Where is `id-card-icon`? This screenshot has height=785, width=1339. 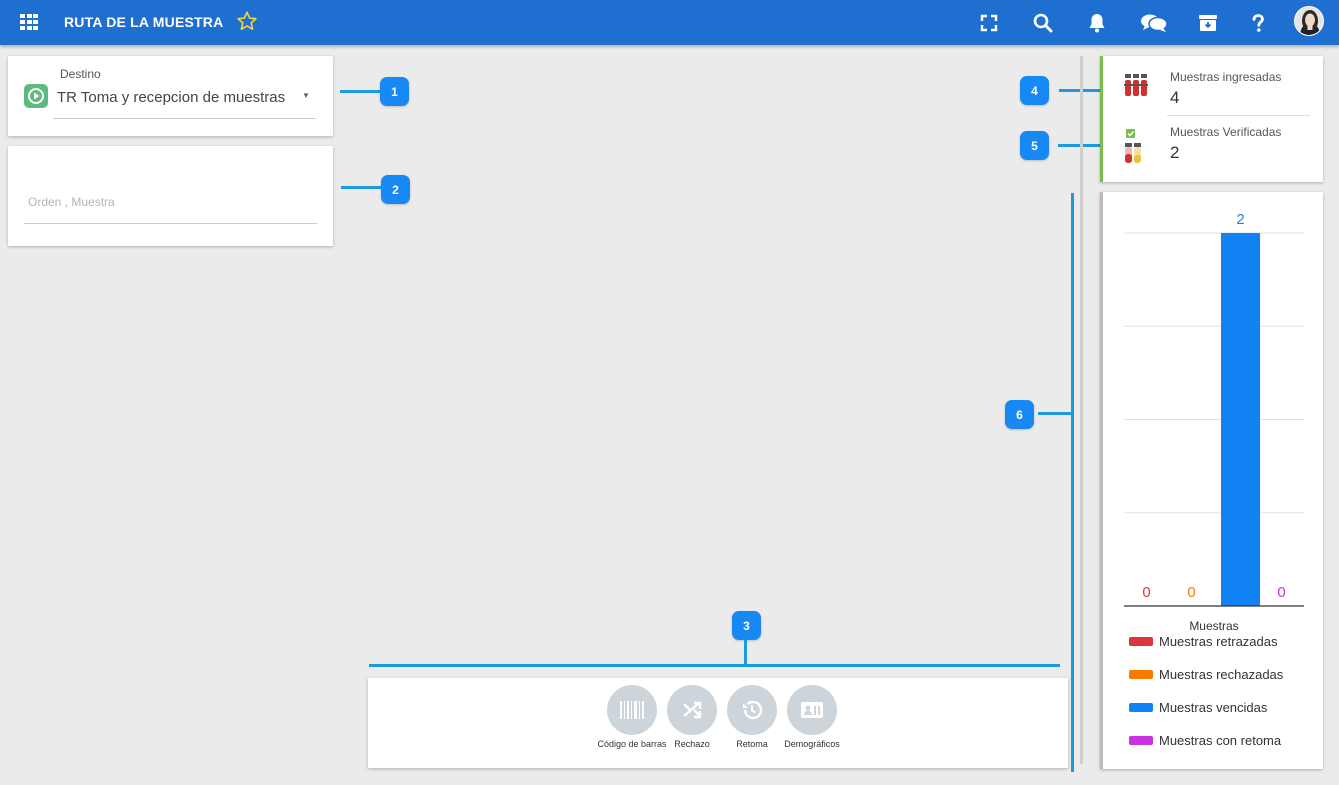 id-card-icon is located at coordinates (812, 710).